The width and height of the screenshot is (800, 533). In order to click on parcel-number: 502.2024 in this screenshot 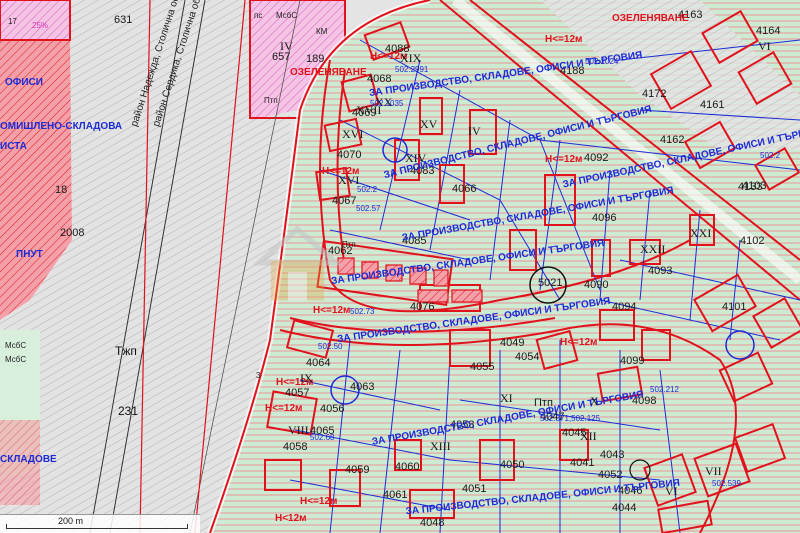, I will do `click(602, 61)`.